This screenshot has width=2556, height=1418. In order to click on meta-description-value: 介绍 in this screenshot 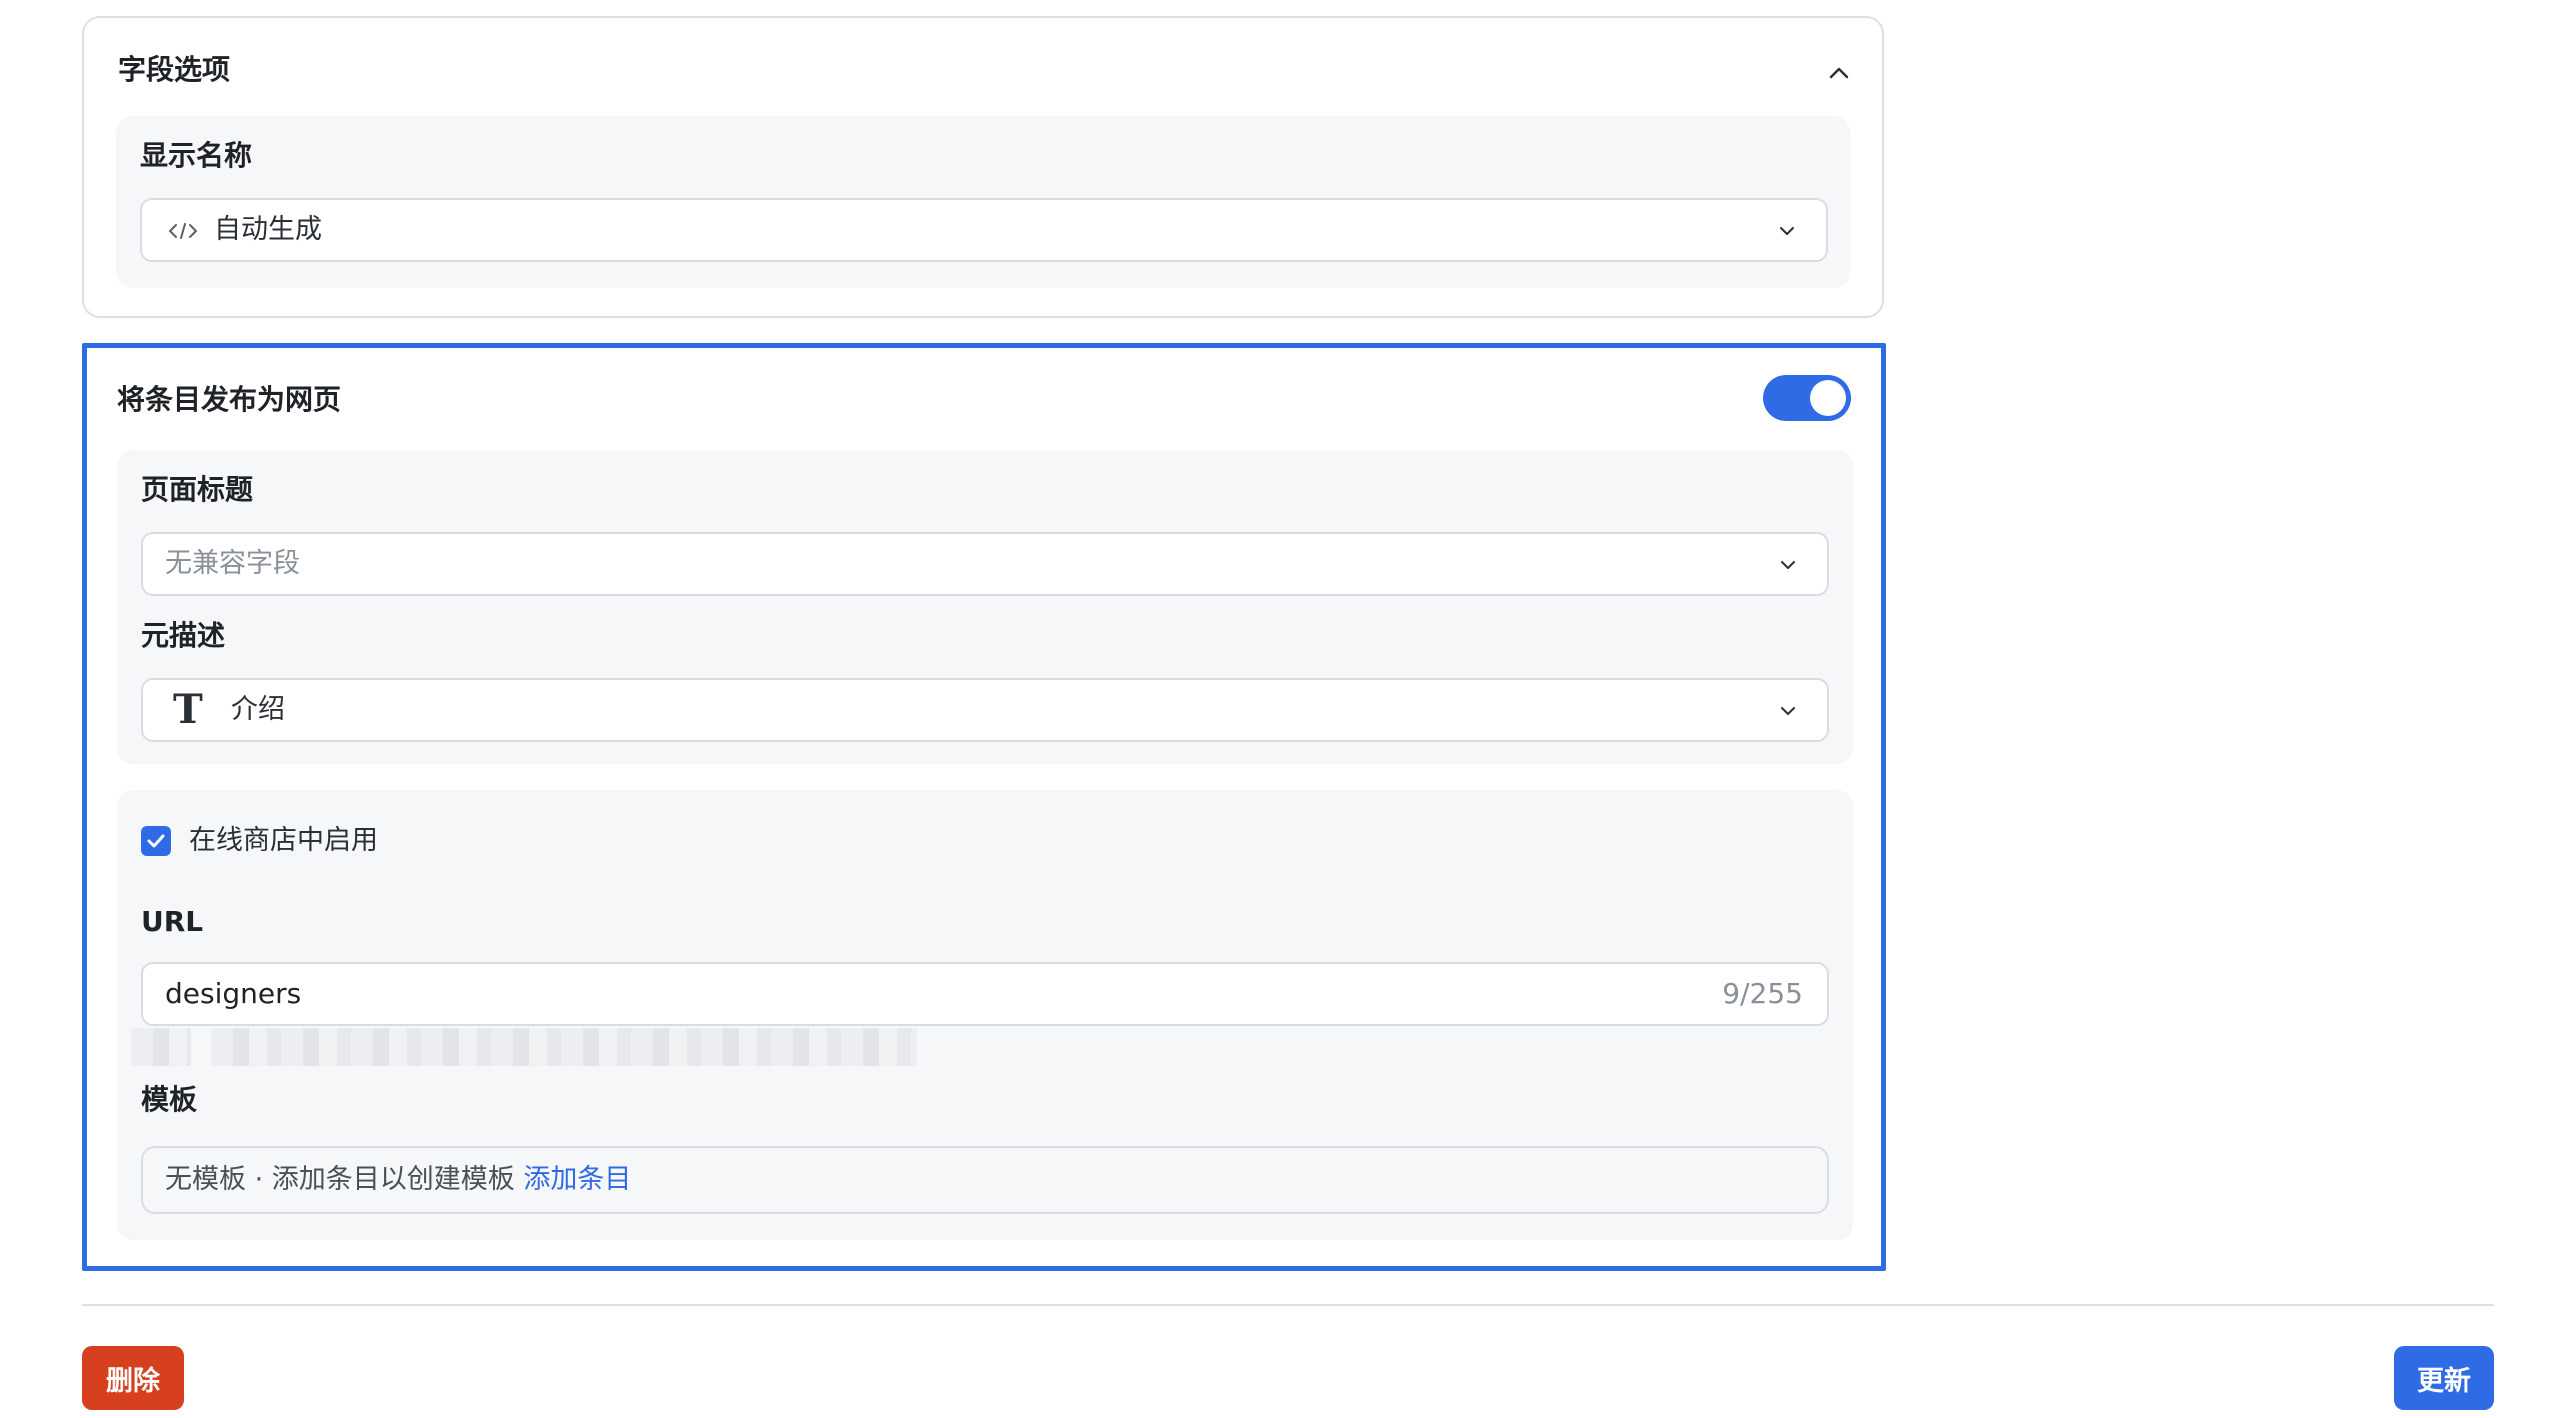, I will do `click(258, 709)`.